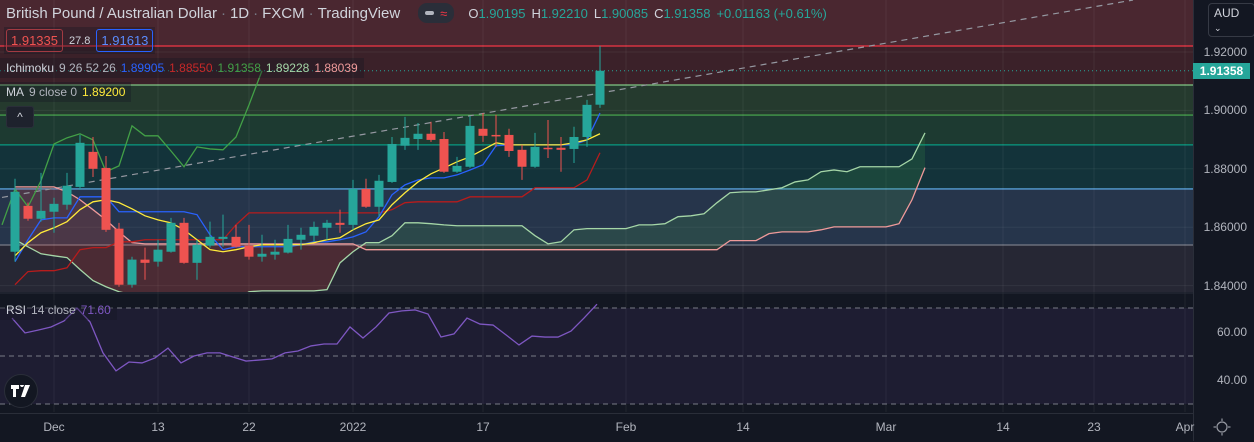  I want to click on chikou-value: 1.91358, so click(239, 68).